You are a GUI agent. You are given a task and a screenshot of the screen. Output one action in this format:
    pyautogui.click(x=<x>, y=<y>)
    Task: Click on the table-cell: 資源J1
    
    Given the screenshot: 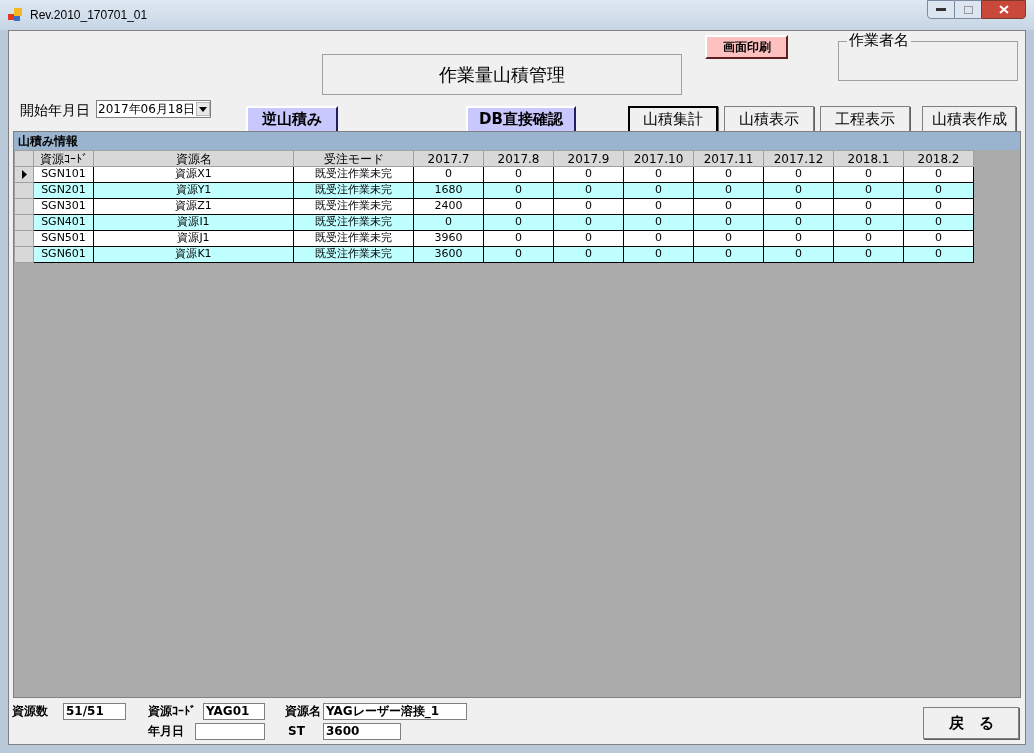 What is the action you would take?
    pyautogui.click(x=194, y=239)
    